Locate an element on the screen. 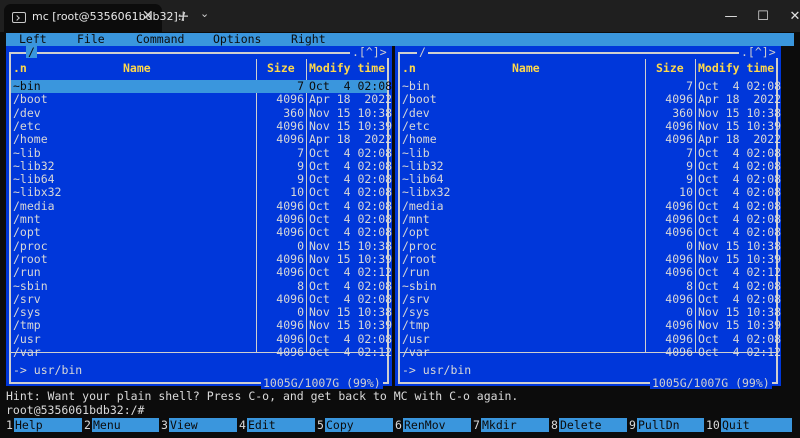 The height and width of the screenshot is (438, 800). right-panel-corner-controls: .[^]> is located at coordinates (758, 52).